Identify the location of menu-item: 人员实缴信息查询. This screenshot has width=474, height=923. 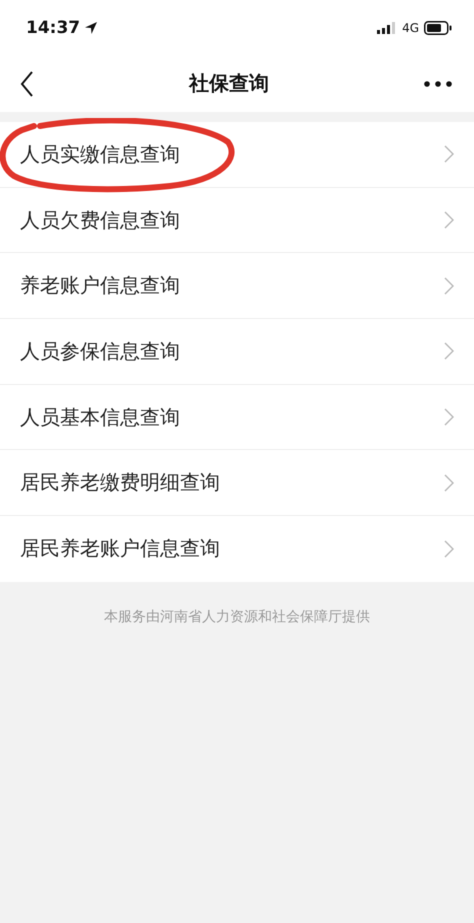
(237, 155).